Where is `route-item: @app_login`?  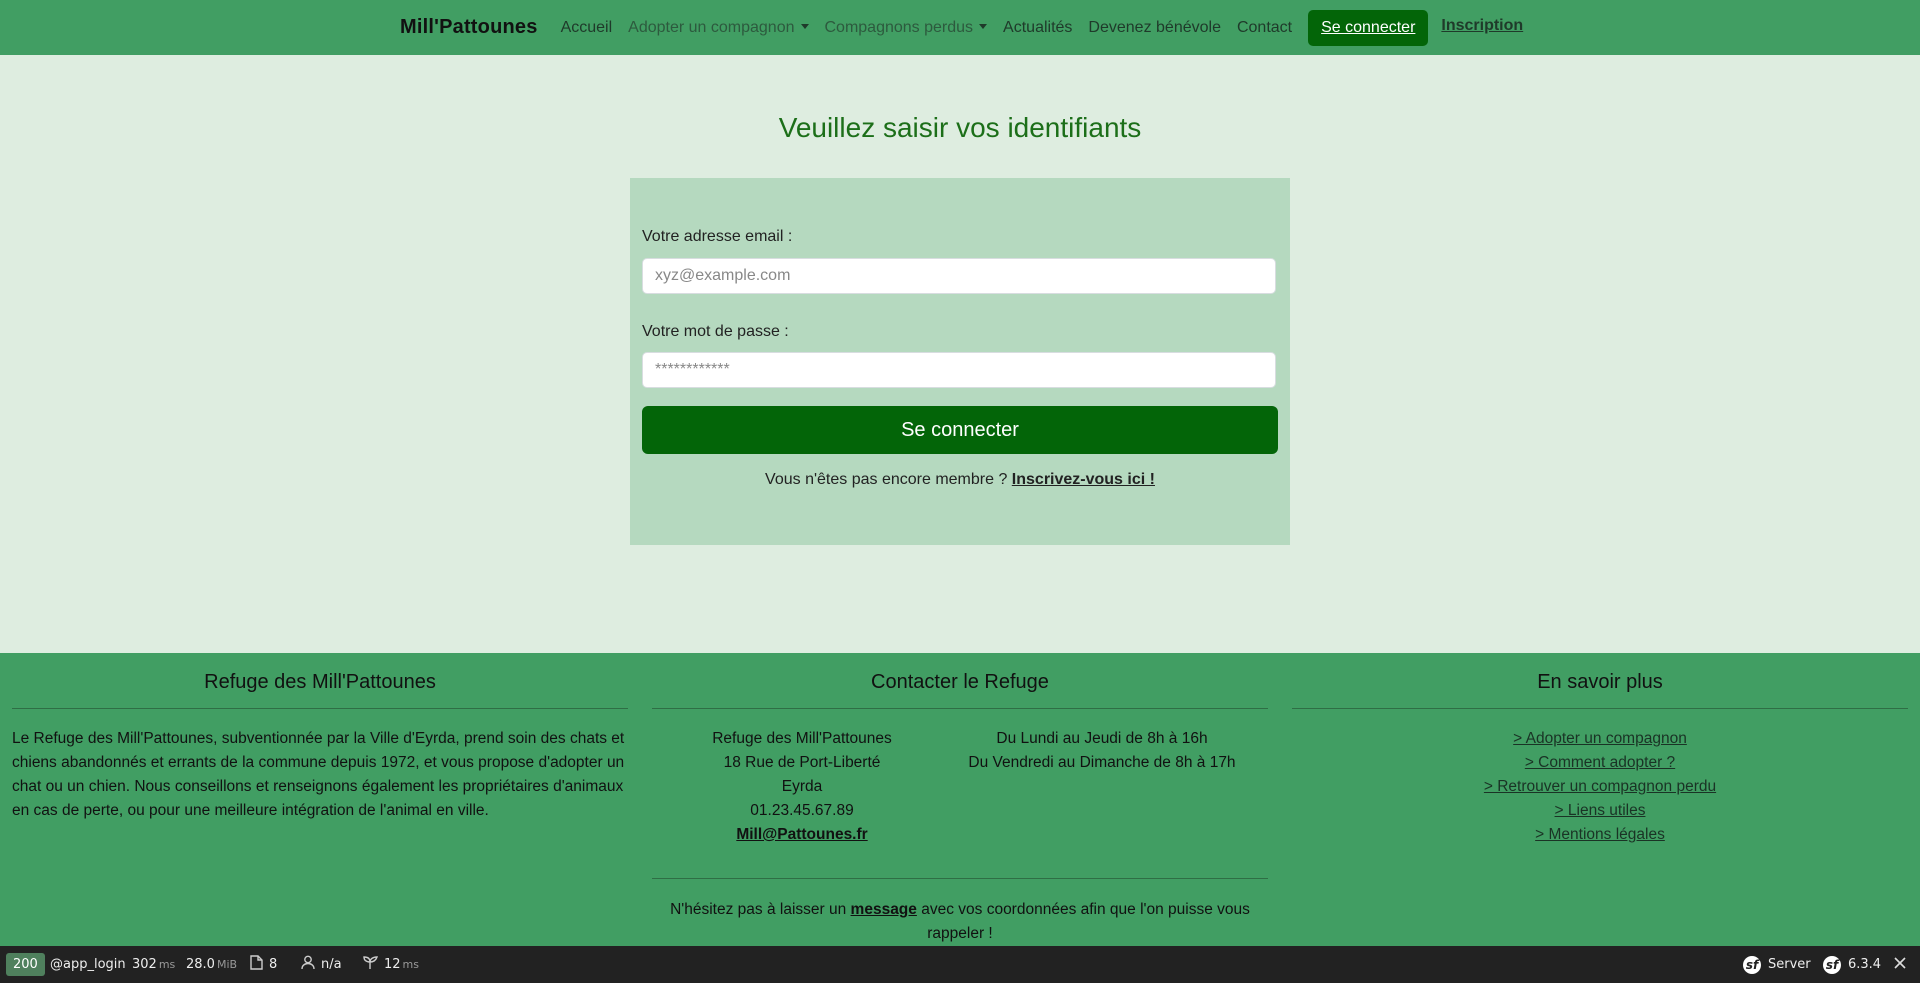
route-item: @app_login is located at coordinates (88, 964).